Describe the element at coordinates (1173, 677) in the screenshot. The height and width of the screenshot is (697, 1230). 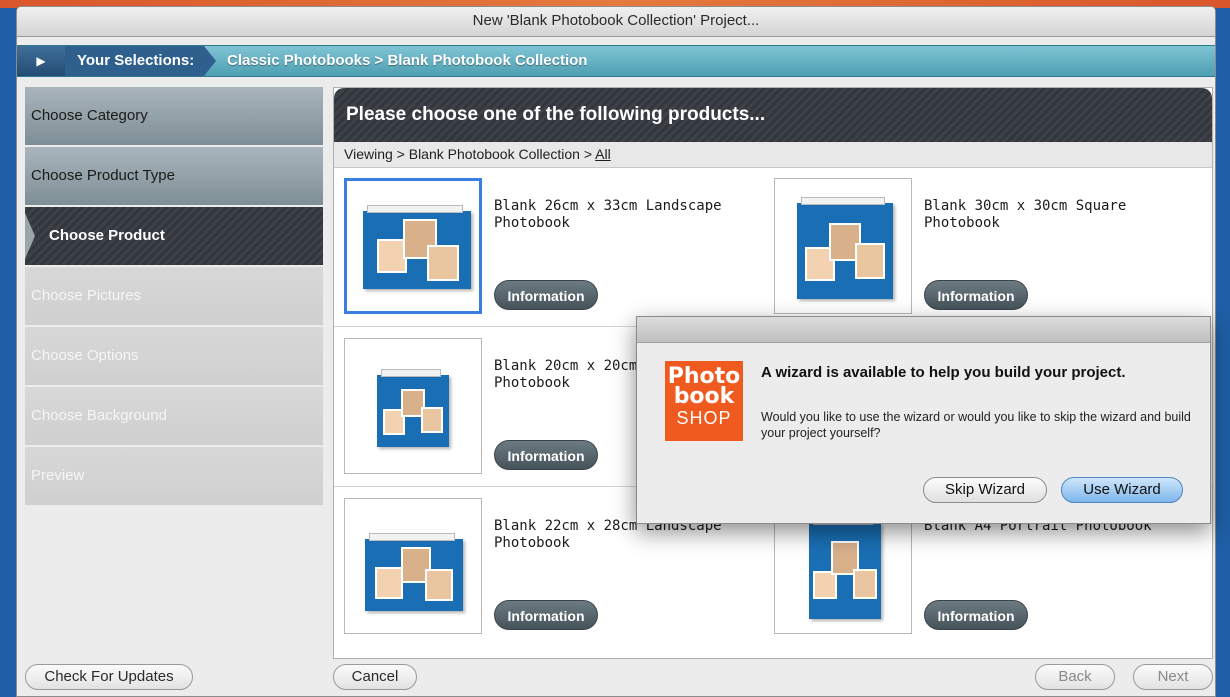
I see `next-button: Next` at that location.